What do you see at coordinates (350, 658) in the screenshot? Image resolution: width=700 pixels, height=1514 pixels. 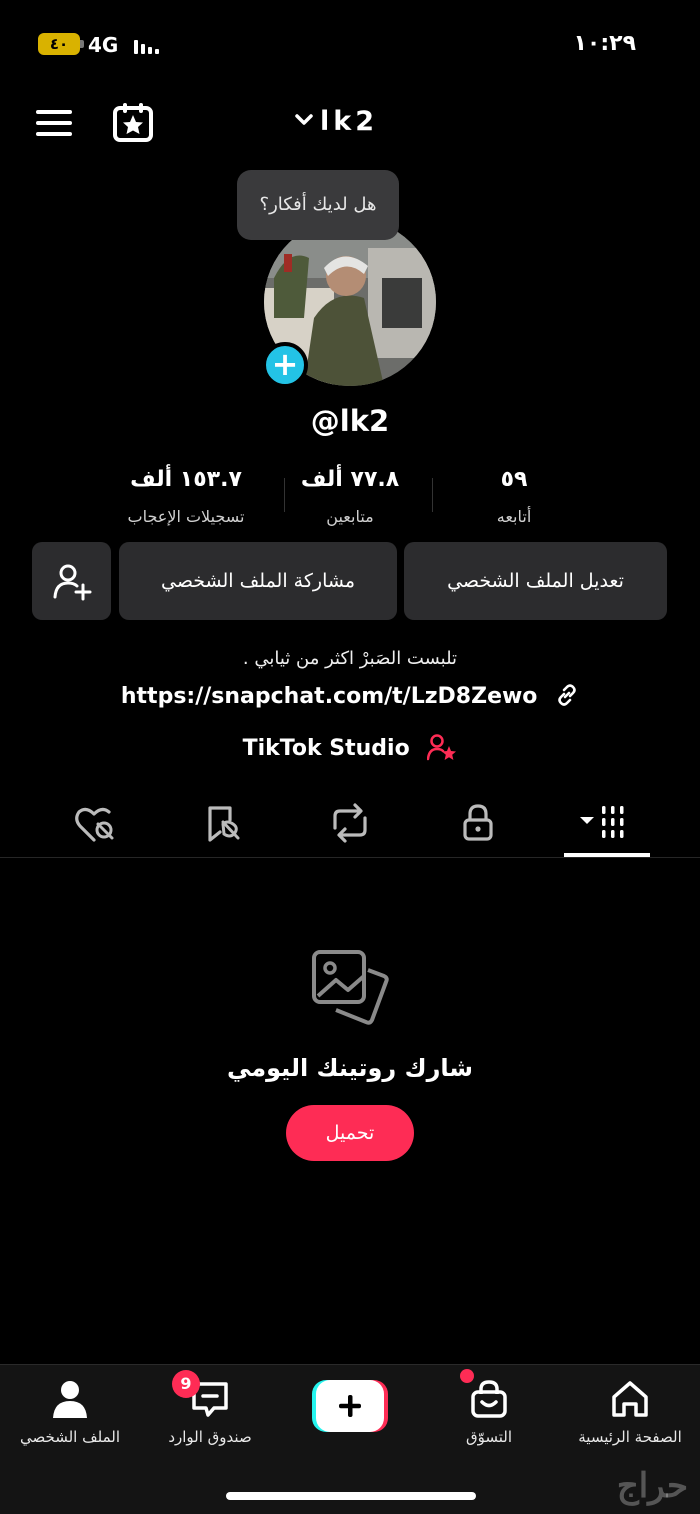 I see `profile-bio: تلبست الصَبرْ اكثر من ثيابي .` at bounding box center [350, 658].